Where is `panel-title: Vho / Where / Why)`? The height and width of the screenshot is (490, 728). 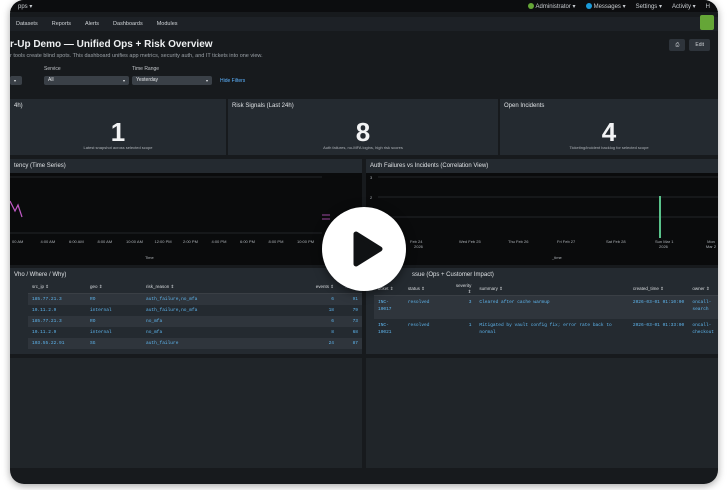 panel-title: Vho / Where / Why) is located at coordinates (40, 275).